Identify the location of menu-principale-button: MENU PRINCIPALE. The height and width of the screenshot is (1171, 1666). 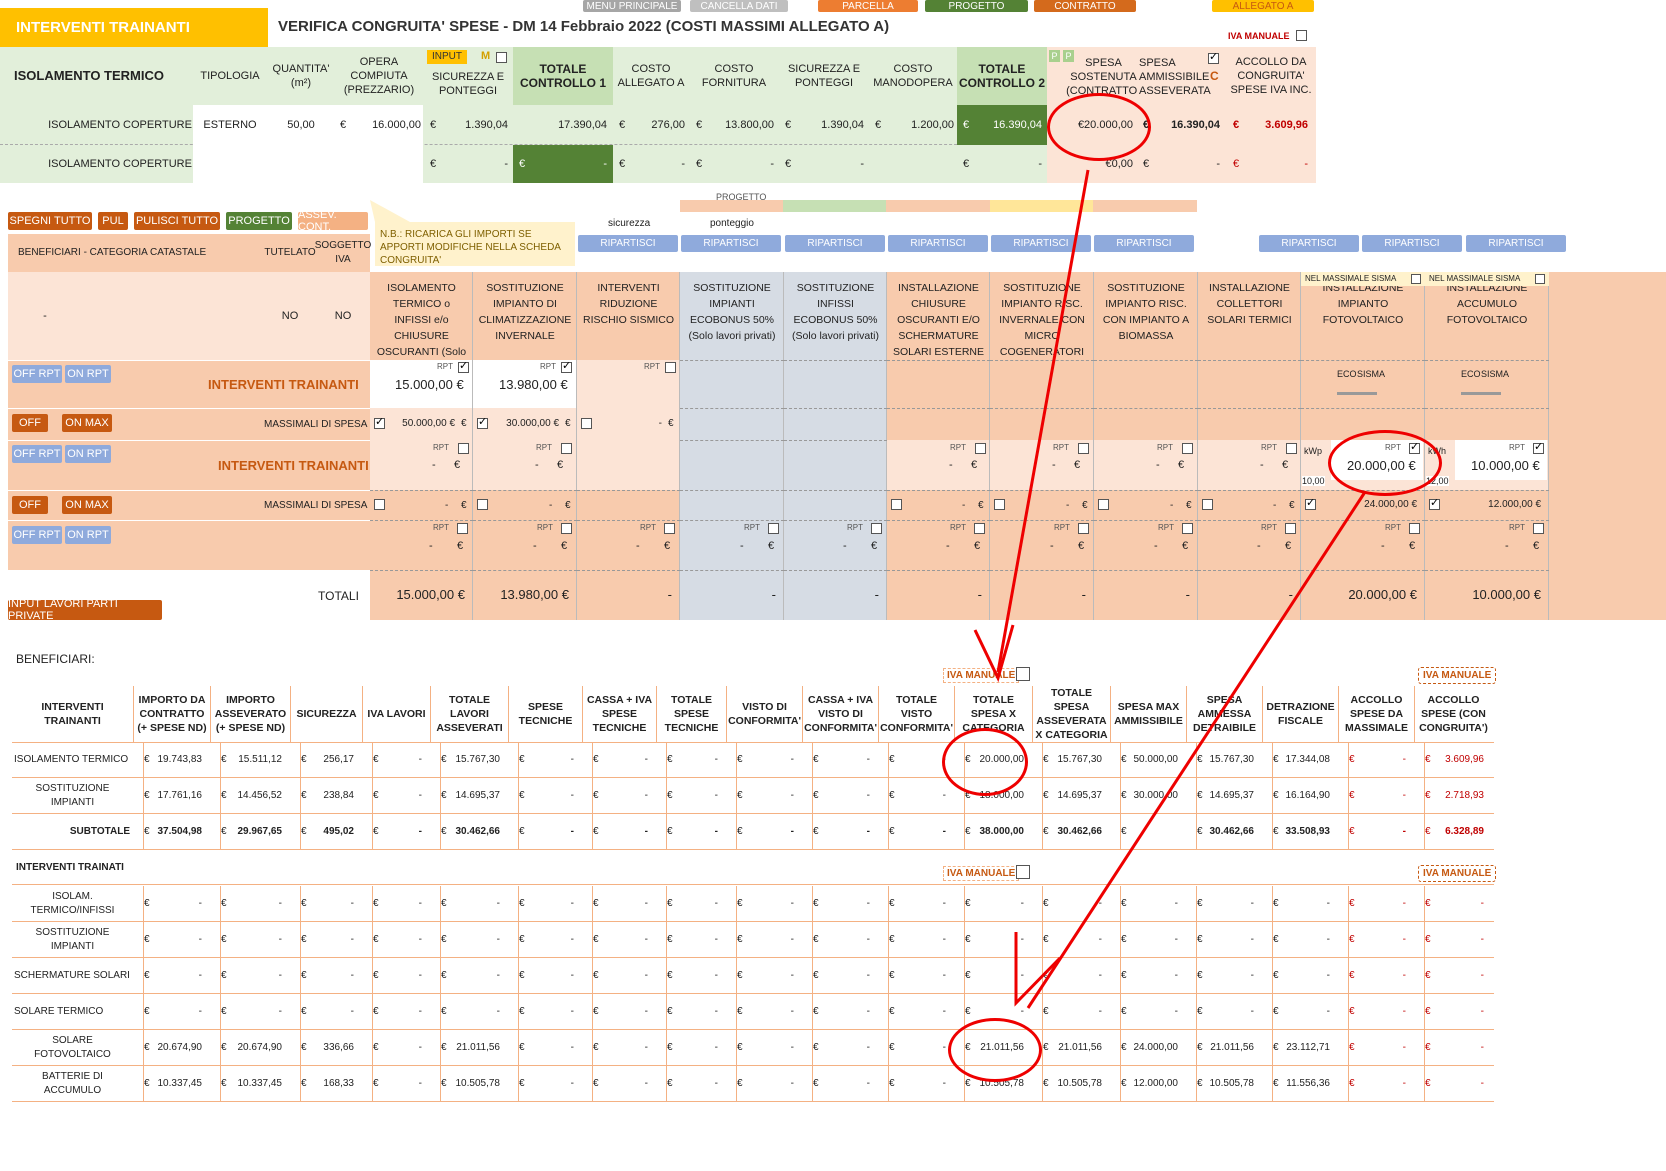
(632, 6).